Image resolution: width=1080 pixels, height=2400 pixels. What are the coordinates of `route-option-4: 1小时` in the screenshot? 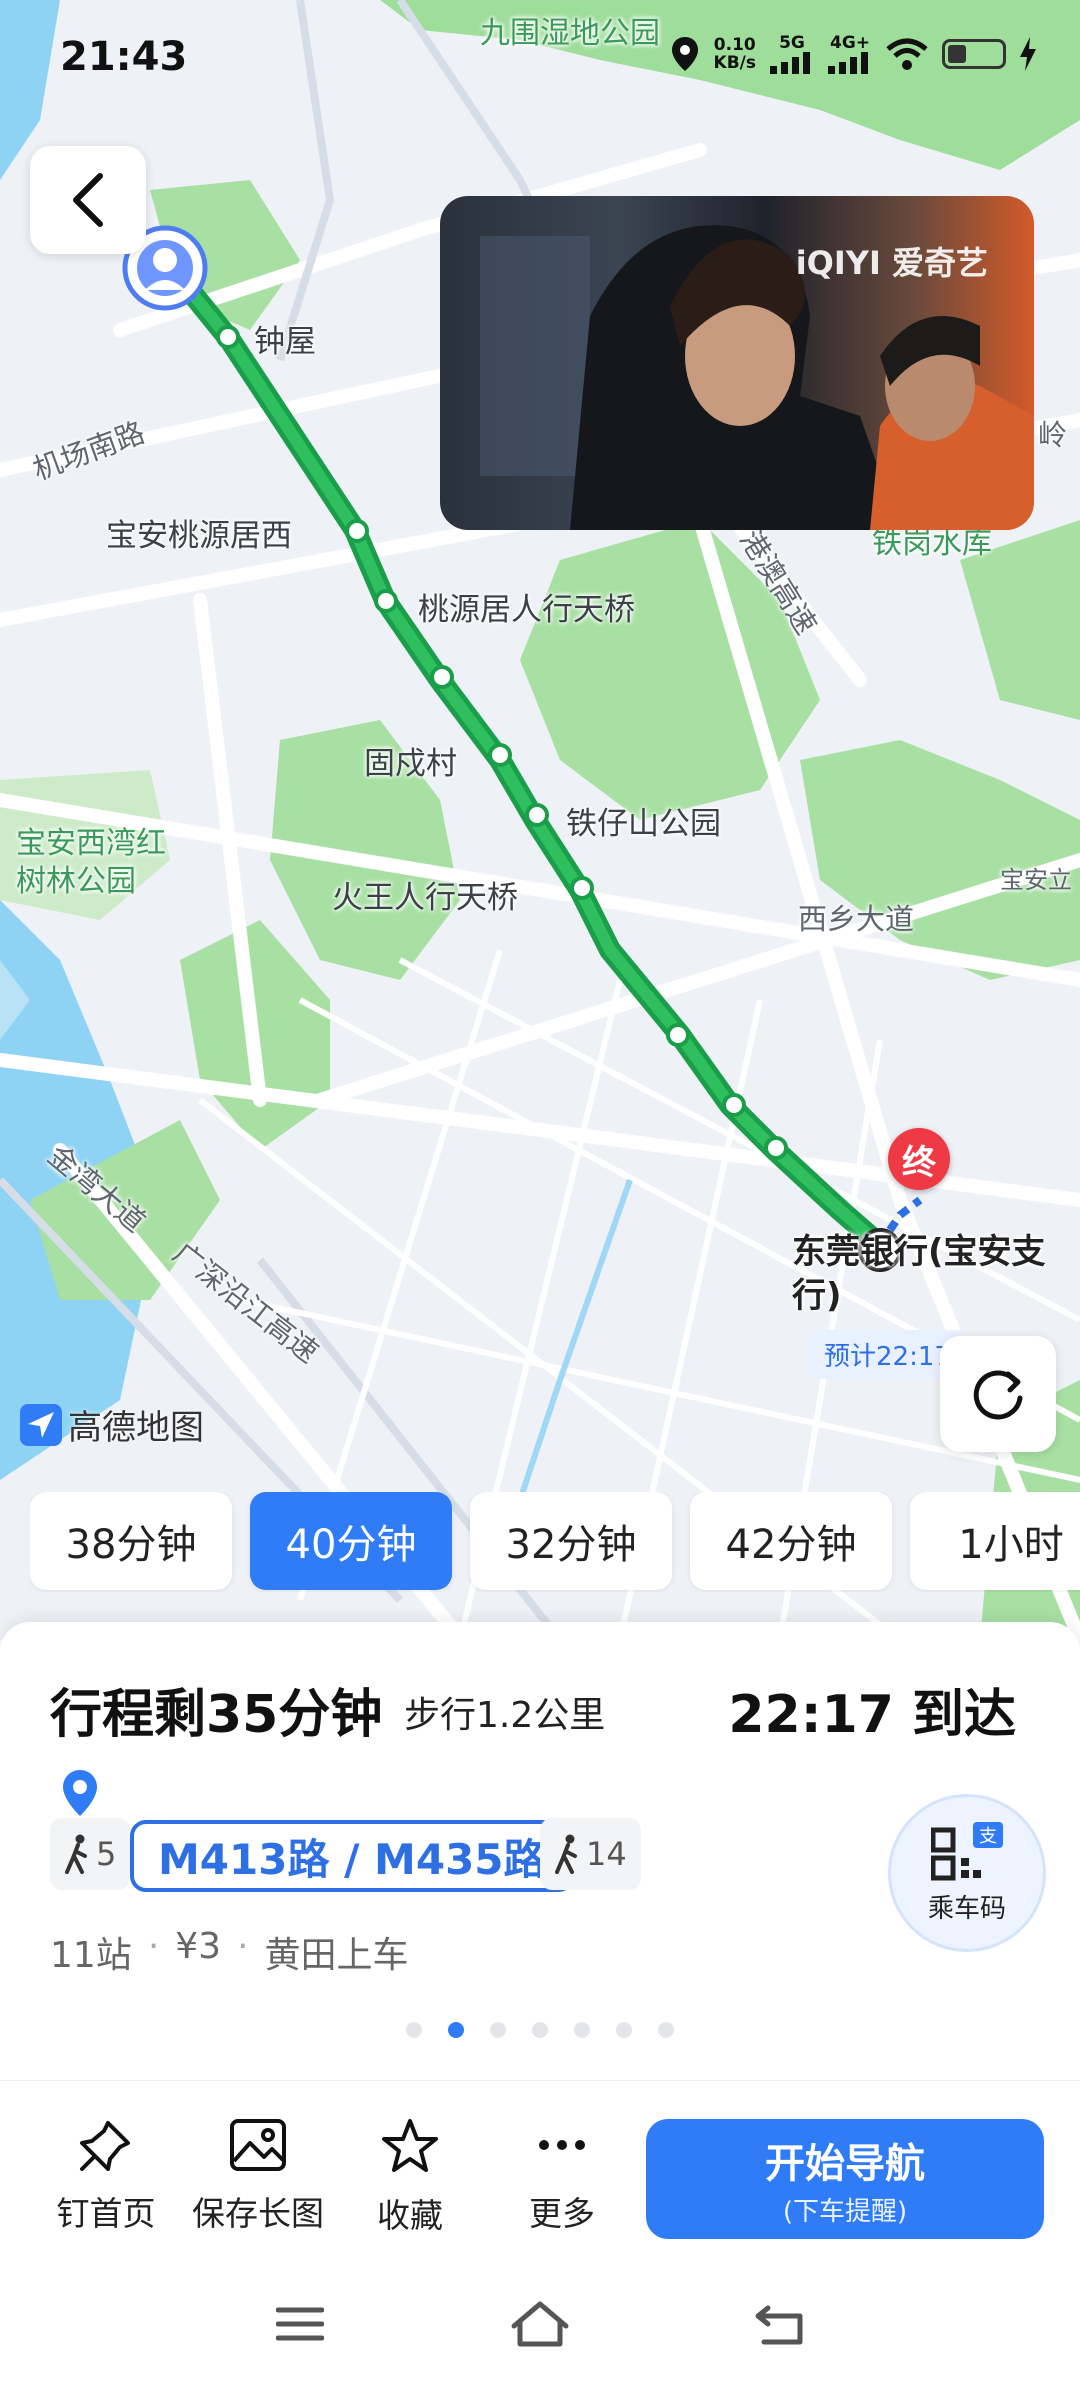 It's located at (995, 1541).